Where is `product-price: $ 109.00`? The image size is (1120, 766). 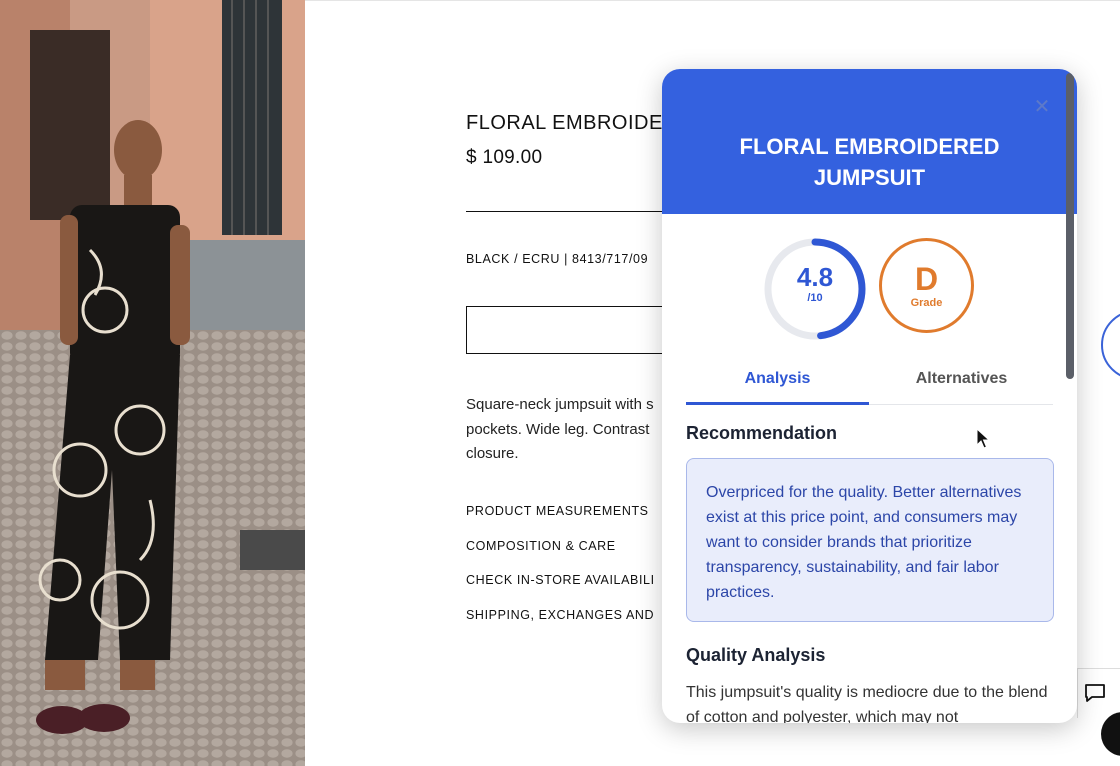
product-price: $ 109.00 is located at coordinates (504, 157).